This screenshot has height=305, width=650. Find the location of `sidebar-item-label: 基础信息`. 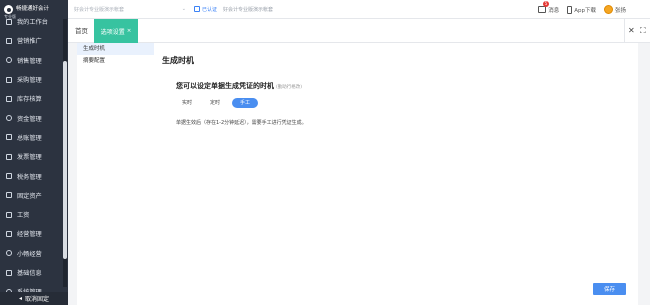

sidebar-item-label: 基础信息 is located at coordinates (29, 273).